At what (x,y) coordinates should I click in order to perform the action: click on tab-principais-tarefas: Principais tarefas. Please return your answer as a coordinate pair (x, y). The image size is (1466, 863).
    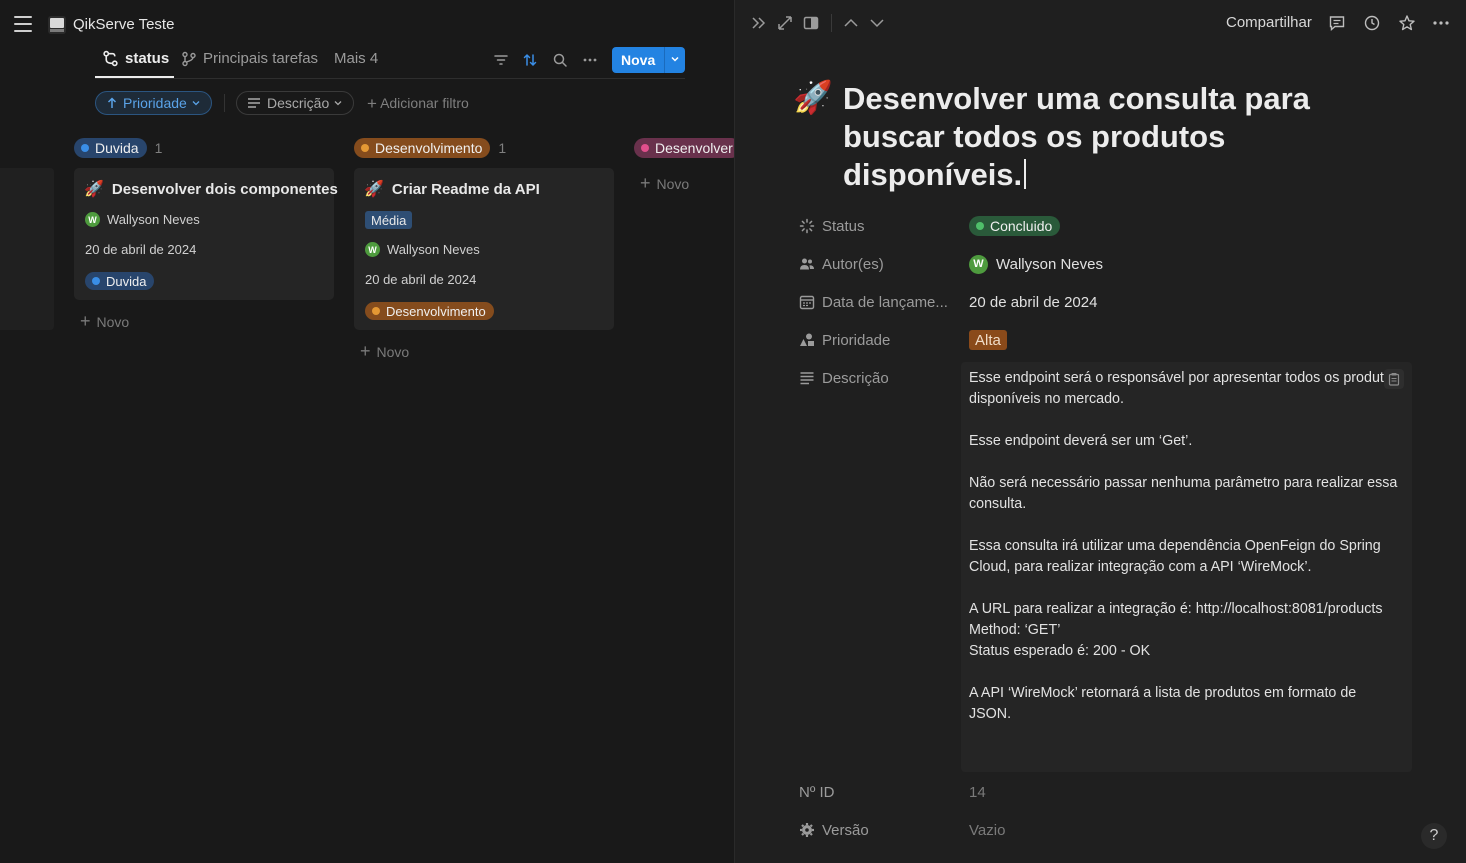
    Looking at the image, I should click on (249, 58).